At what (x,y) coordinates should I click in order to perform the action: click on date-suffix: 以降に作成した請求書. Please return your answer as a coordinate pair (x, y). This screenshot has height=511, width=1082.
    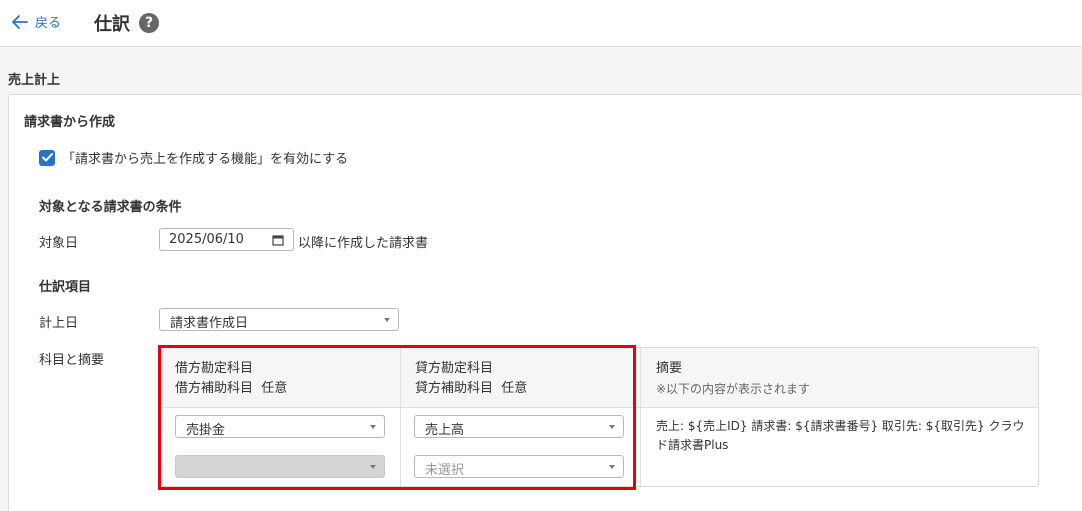
    Looking at the image, I should click on (363, 243).